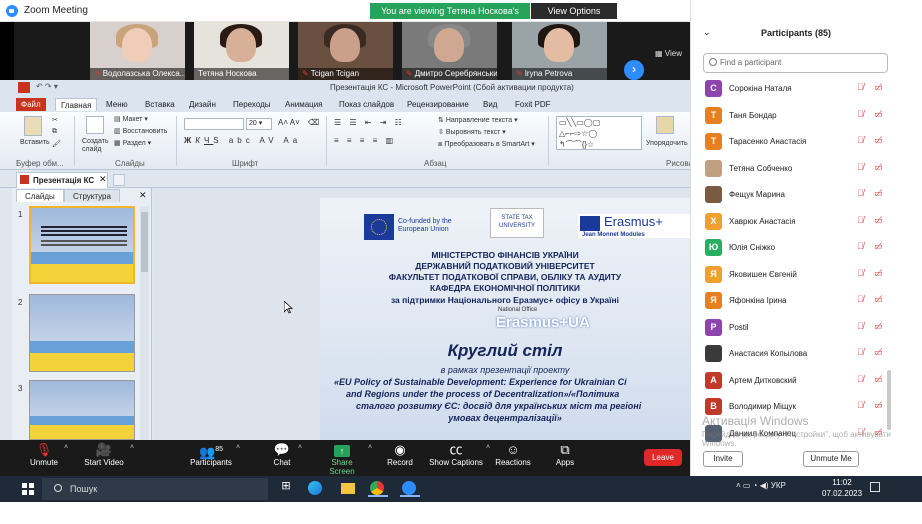 The width and height of the screenshot is (922, 524). Describe the element at coordinates (345, 51) in the screenshot. I see `video-tile: ✎ Tcigan Tcigan` at that location.